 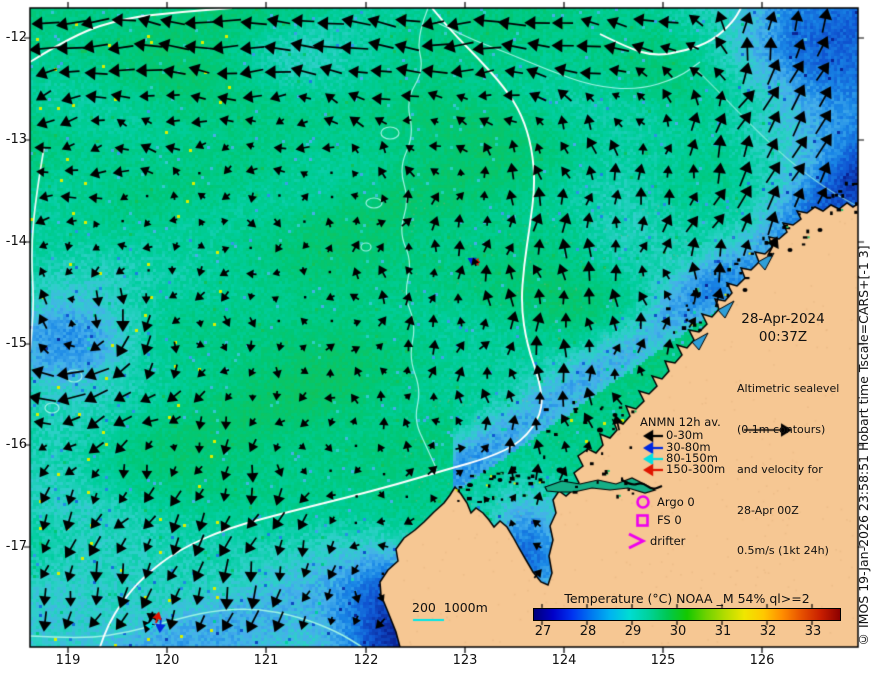 What do you see at coordinates (588, 631) in the screenshot?
I see `colorbar-tick-label: 28` at bounding box center [588, 631].